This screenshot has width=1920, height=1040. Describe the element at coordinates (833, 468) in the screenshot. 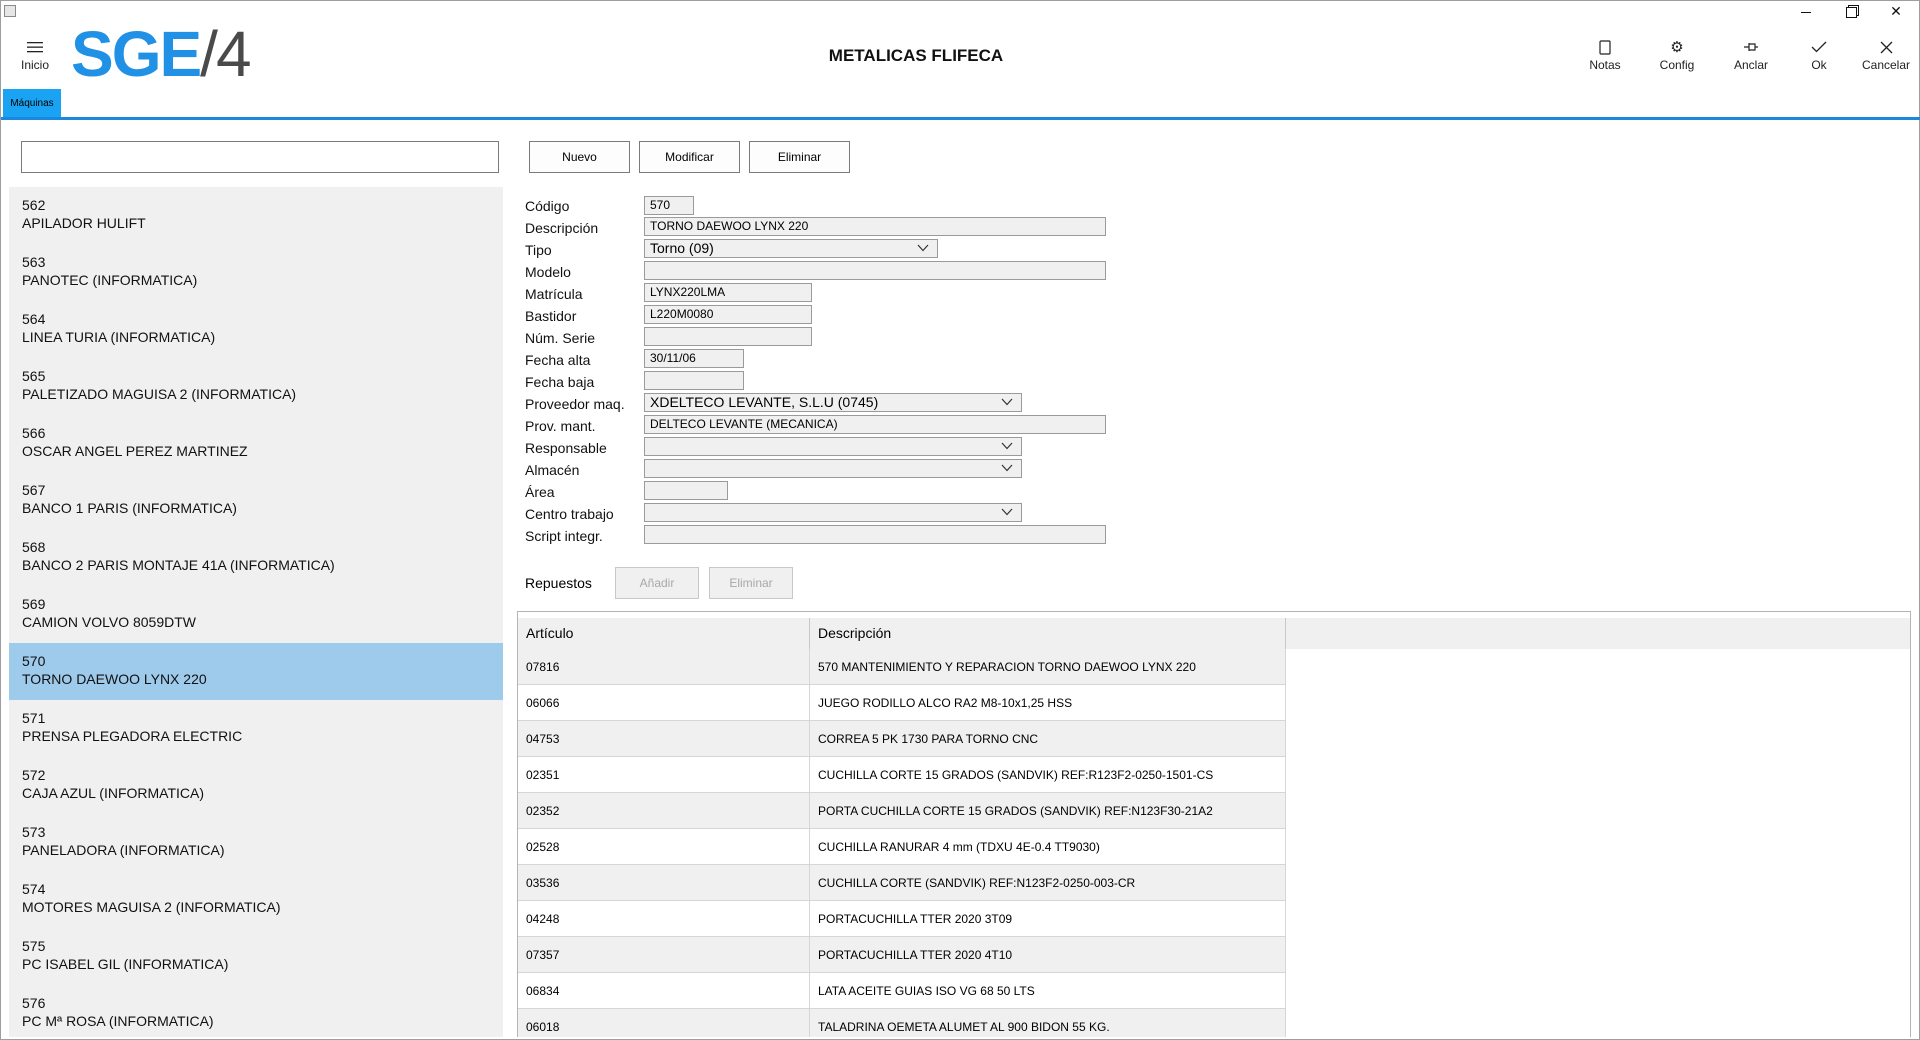

I see `almacen-select` at that location.